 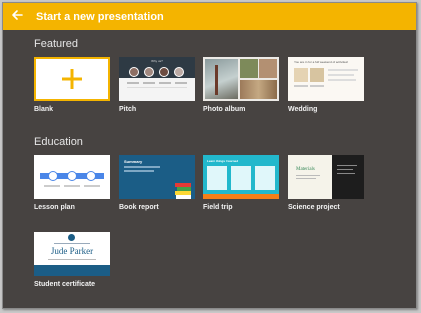 I want to click on template-lesson-plan: Lesson plan, so click(x=72, y=183).